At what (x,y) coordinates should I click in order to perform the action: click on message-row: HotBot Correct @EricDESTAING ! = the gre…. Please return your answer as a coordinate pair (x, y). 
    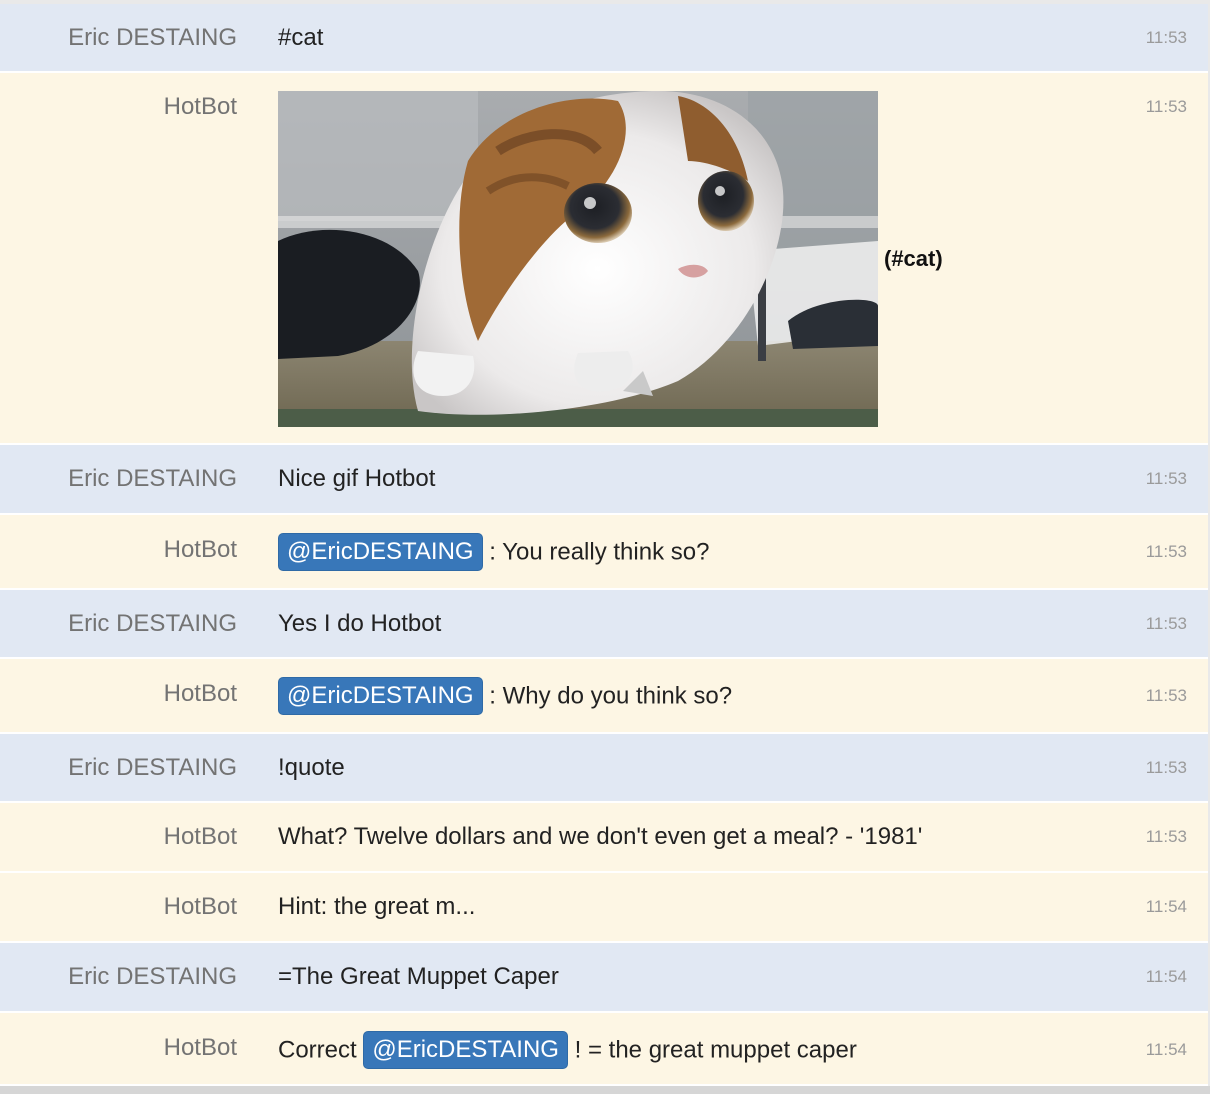
    Looking at the image, I should click on (604, 1049).